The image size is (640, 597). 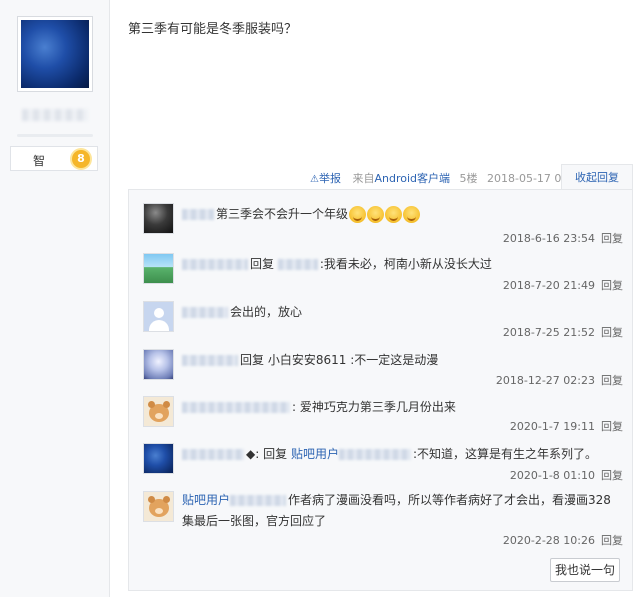 I want to click on reply-time: 2020-1-8 01:10, so click(x=552, y=475).